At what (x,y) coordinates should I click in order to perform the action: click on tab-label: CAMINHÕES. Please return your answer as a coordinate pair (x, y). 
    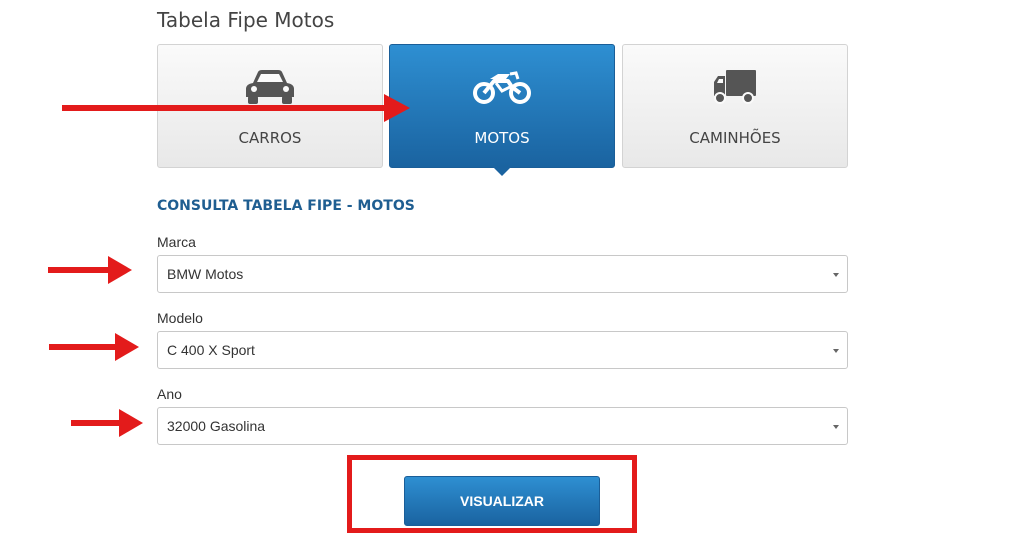
    Looking at the image, I should click on (735, 138).